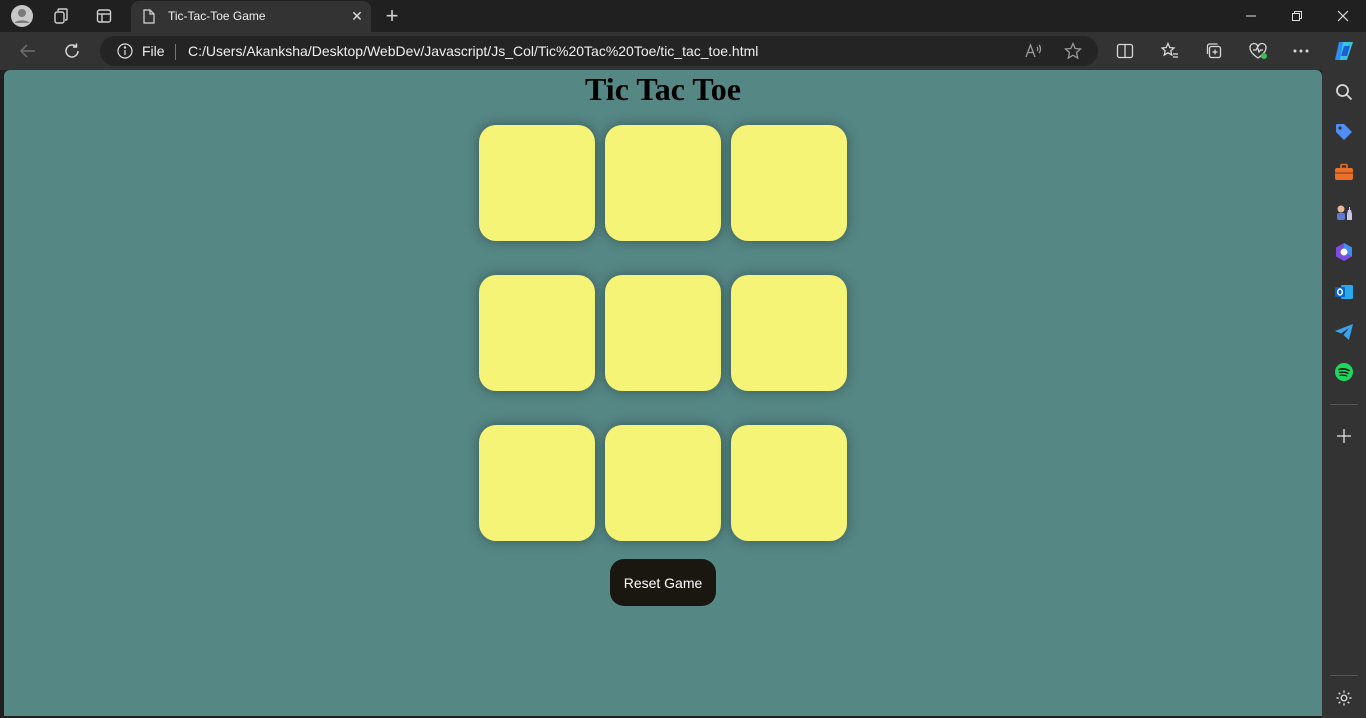  Describe the element at coordinates (663, 89) in the screenshot. I see `page-title: Tic Tac Toe` at that location.